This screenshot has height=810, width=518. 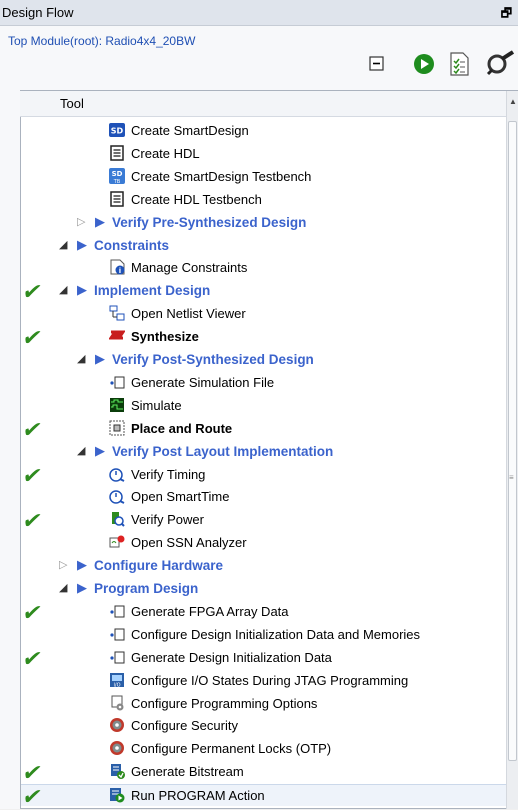 What do you see at coordinates (459, 64) in the screenshot?
I see `report-icon` at bounding box center [459, 64].